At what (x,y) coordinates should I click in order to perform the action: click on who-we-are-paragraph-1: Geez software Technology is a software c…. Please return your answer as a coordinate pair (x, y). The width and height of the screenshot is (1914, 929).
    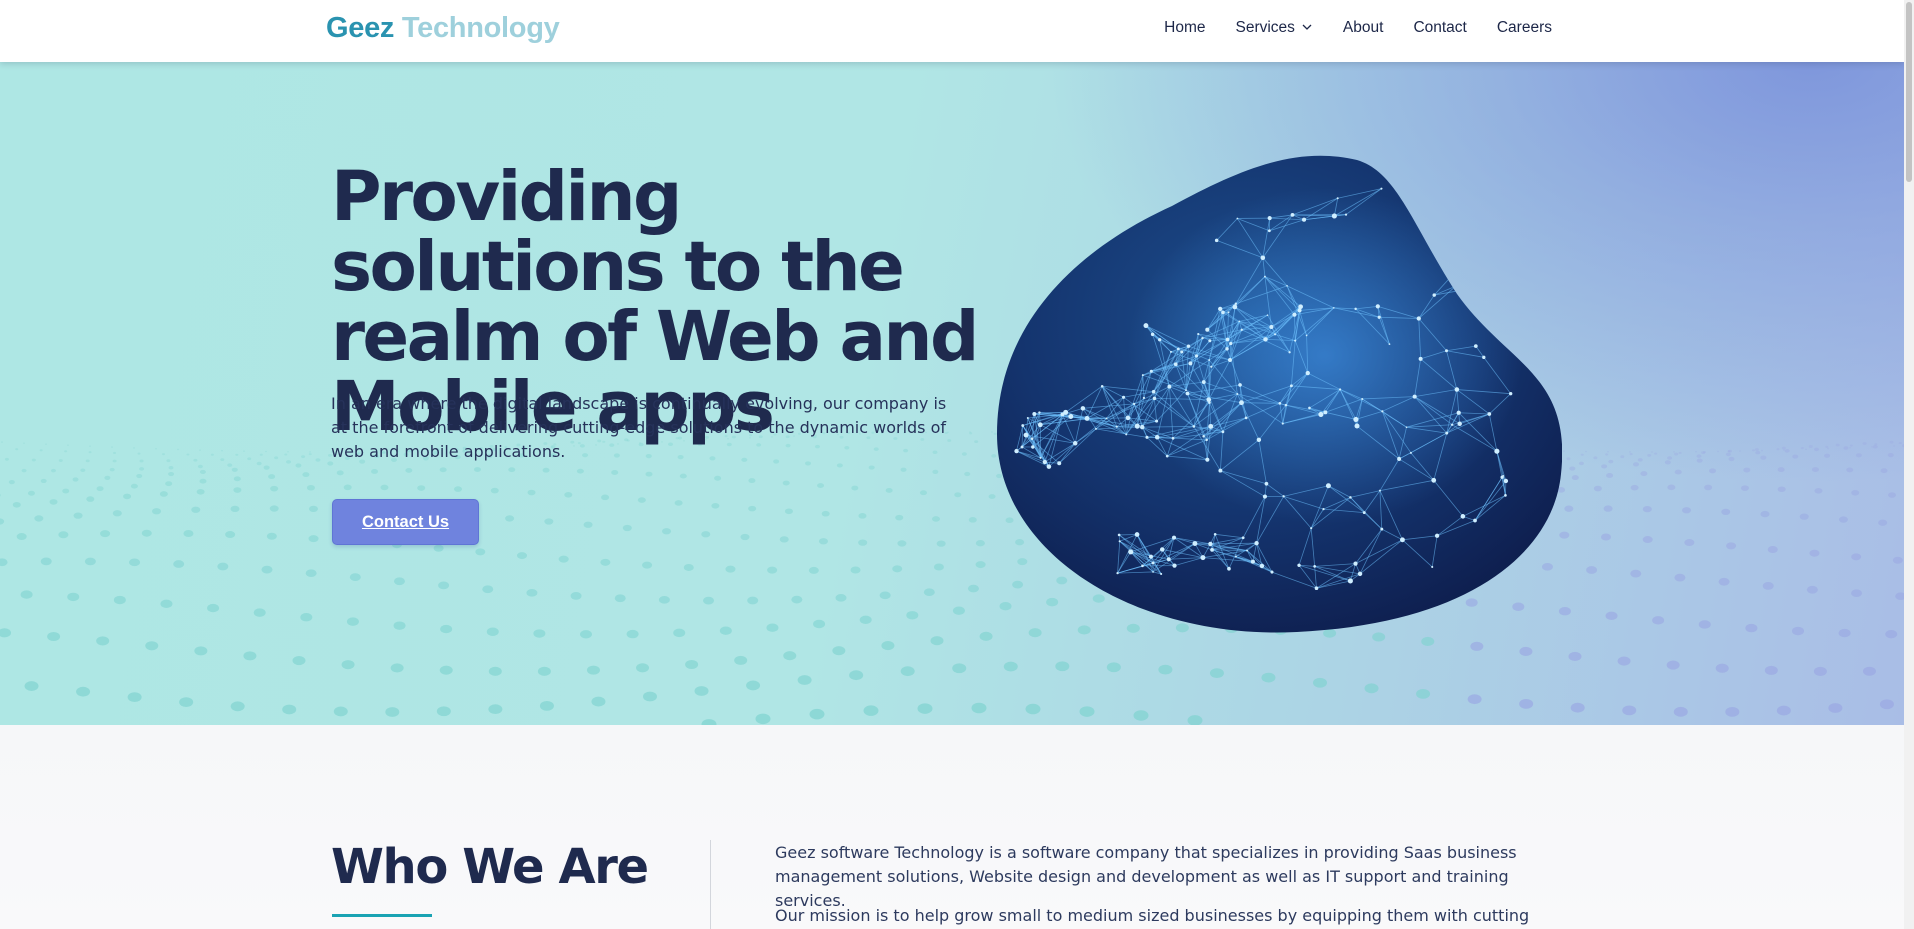
    Looking at the image, I should click on (1146, 876).